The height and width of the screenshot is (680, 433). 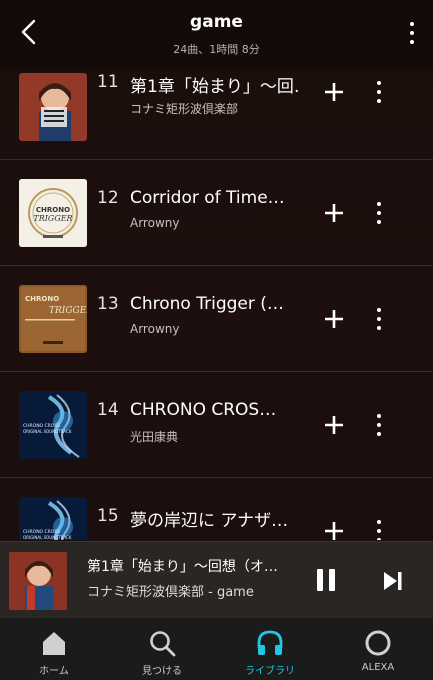 I want to click on track-artist: 光田康典, so click(x=154, y=437).